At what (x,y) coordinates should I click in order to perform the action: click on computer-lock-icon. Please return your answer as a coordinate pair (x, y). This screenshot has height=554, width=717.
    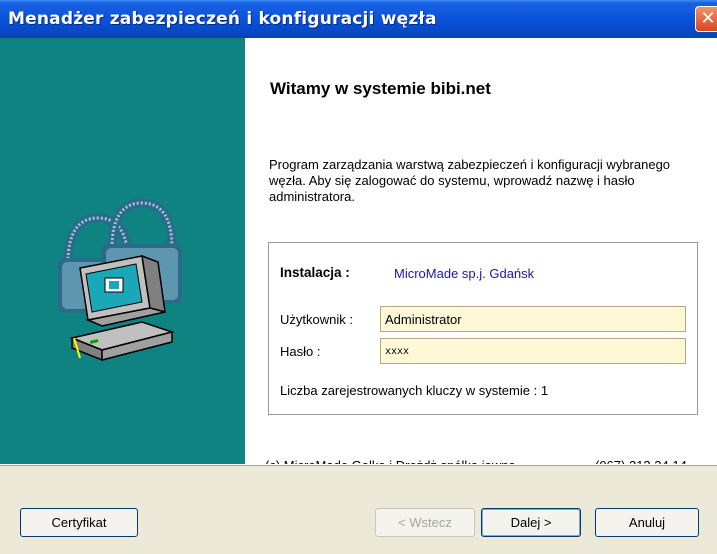
    Looking at the image, I should click on (120, 280).